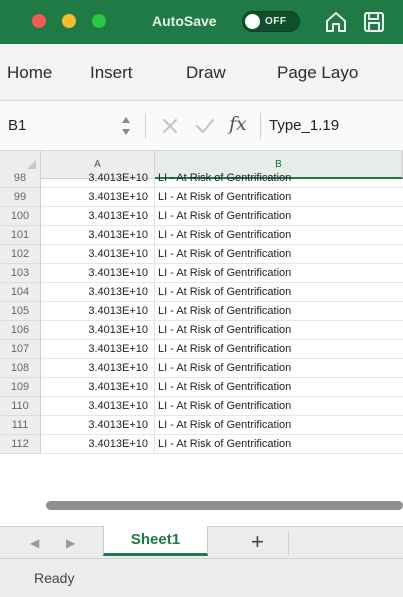 Image resolution: width=403 pixels, height=597 pixels. I want to click on sheet-bar-separator, so click(288, 543).